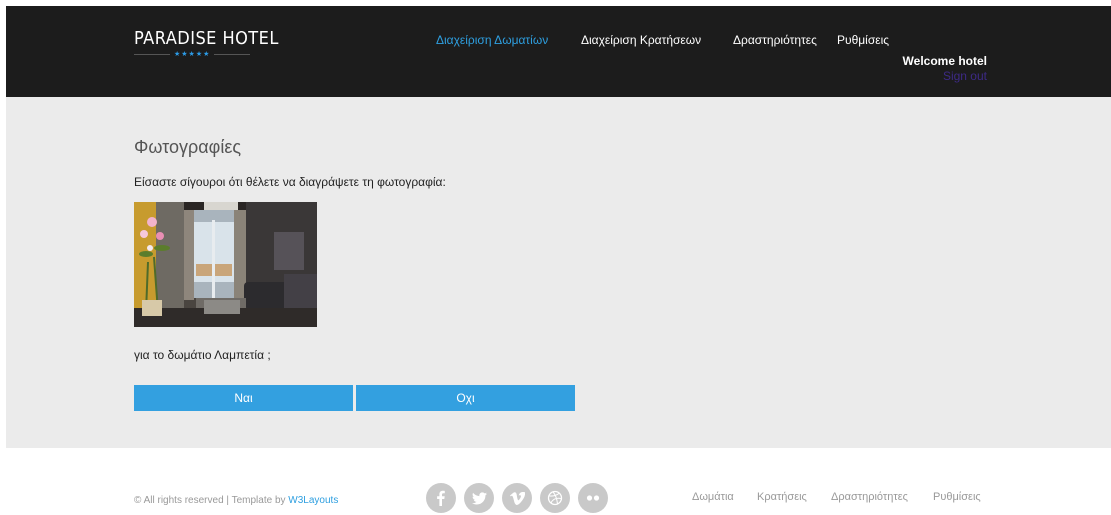 The width and height of the screenshot is (1111, 515). I want to click on room-photo, so click(225, 264).